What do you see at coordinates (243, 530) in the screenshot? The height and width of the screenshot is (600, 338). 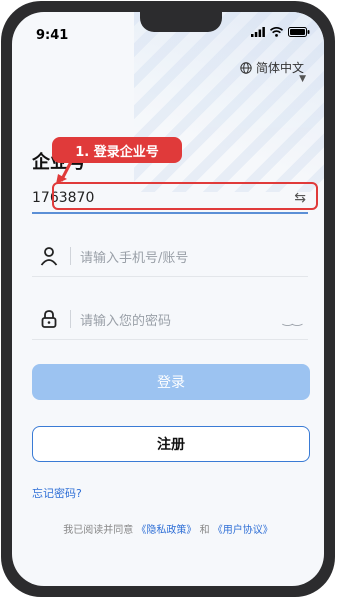 I see `user-agreement-link: 《用户协议》` at bounding box center [243, 530].